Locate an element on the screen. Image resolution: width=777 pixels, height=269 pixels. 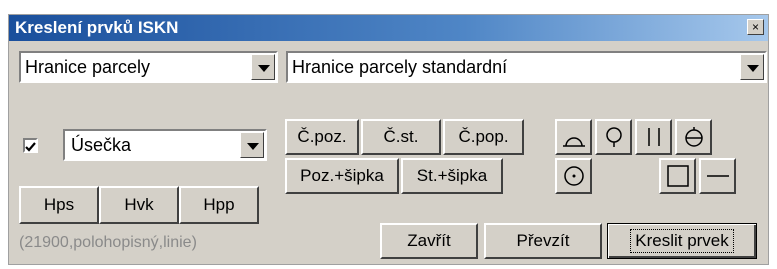
close-button: Zavřít is located at coordinates (429, 241).